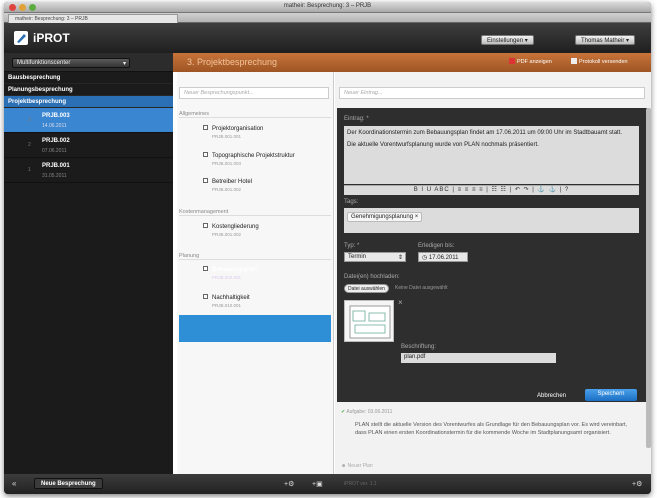 This screenshot has width=657, height=498. What do you see at coordinates (56, 166) in the screenshot?
I see `item-title: PRJB.001` at bounding box center [56, 166].